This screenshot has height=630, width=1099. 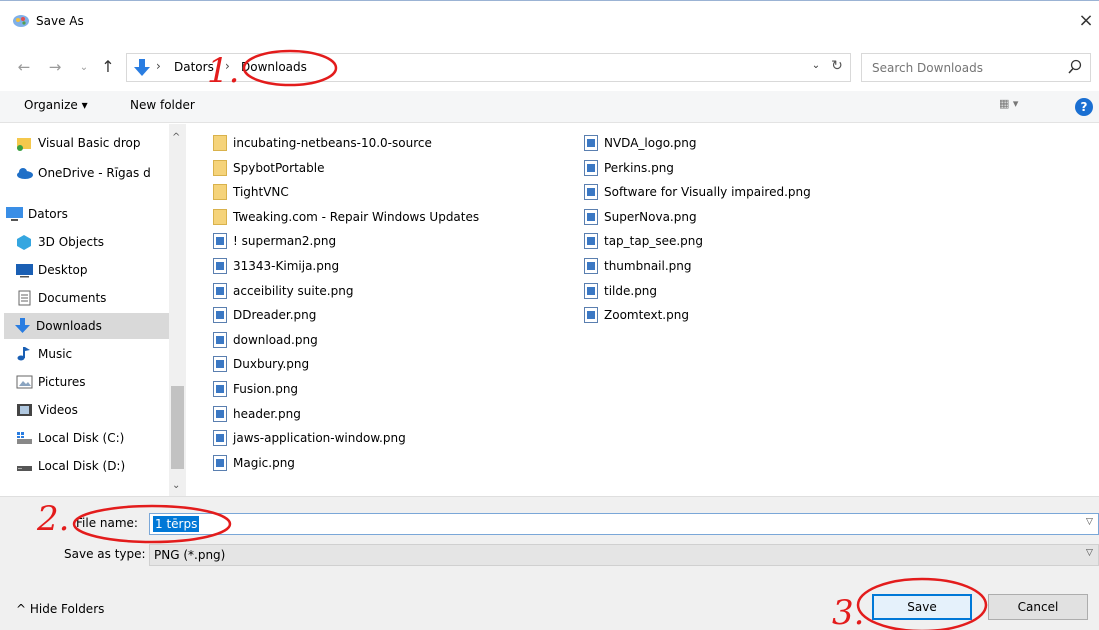 What do you see at coordinates (1075, 67) in the screenshot?
I see `search-icon` at bounding box center [1075, 67].